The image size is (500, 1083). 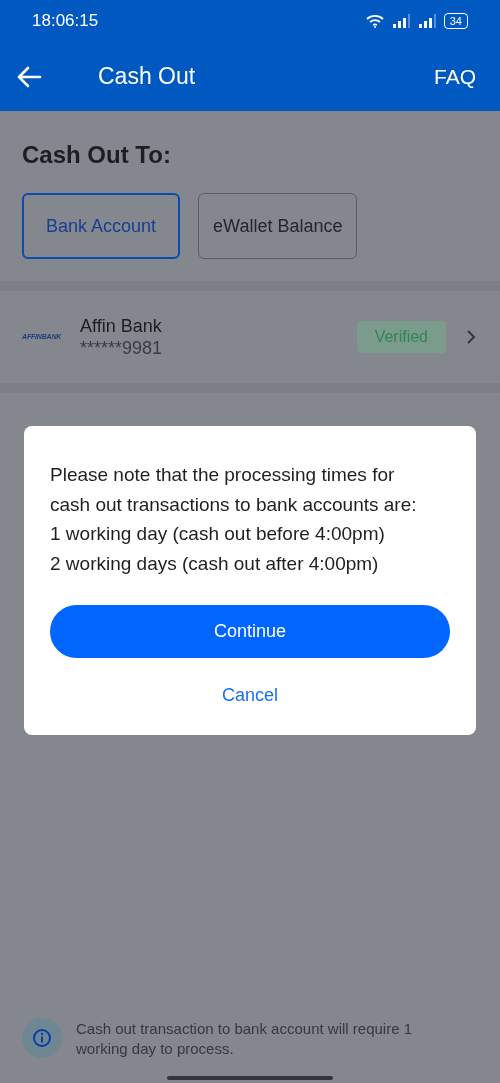 I want to click on battery-indicator: 34, so click(x=455, y=21).